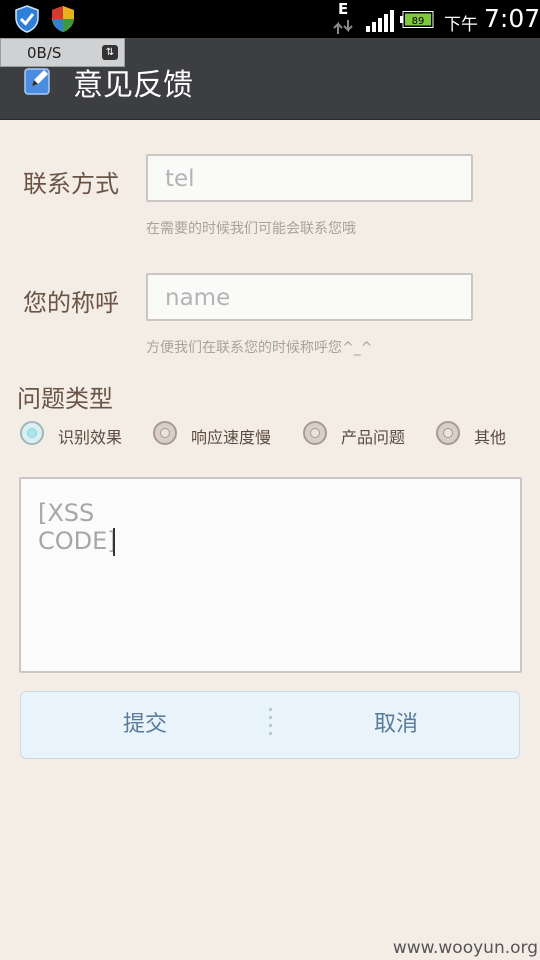 The width and height of the screenshot is (540, 960). Describe the element at coordinates (259, 348) in the screenshot. I see `name-hint: 方便我们在联系您的时候称呼您^_^` at that location.